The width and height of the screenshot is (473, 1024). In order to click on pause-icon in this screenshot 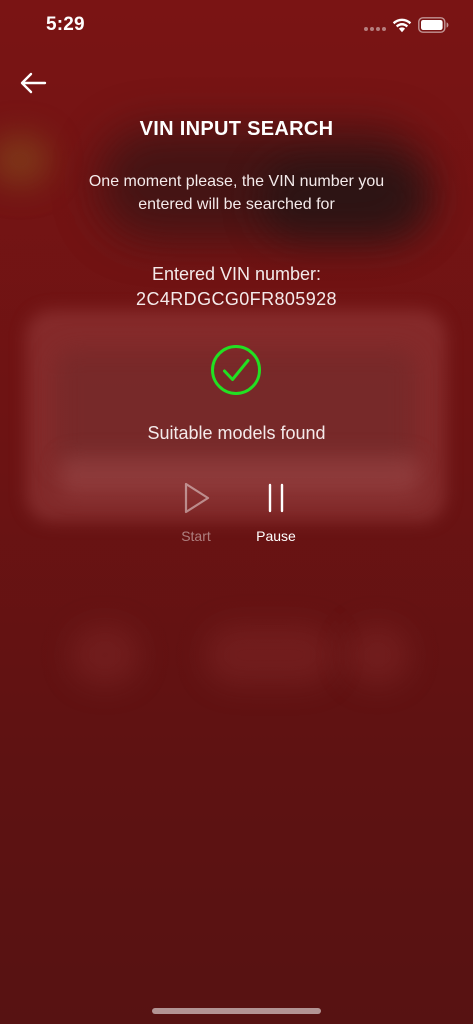, I will do `click(276, 498)`.